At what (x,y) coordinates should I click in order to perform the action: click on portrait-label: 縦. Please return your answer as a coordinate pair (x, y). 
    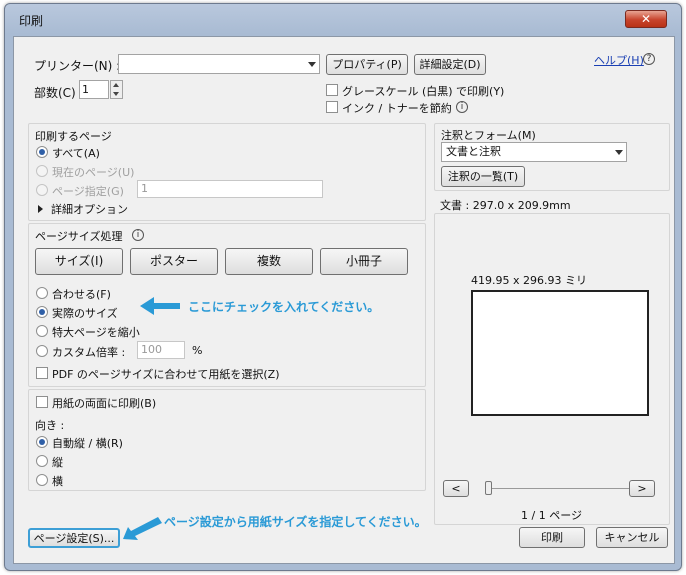
    Looking at the image, I should click on (57, 462).